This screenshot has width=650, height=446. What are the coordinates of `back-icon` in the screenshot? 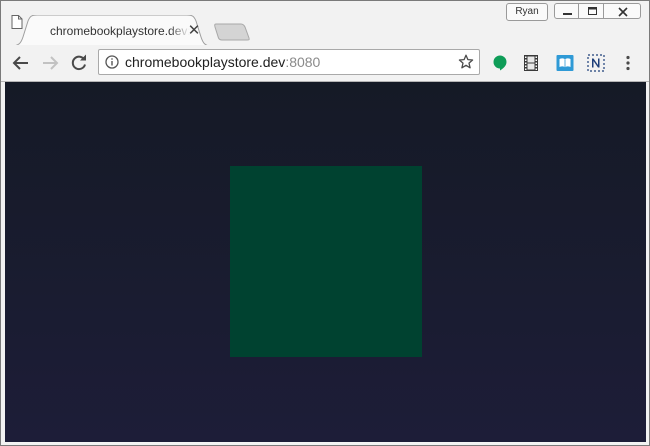 It's located at (21, 63).